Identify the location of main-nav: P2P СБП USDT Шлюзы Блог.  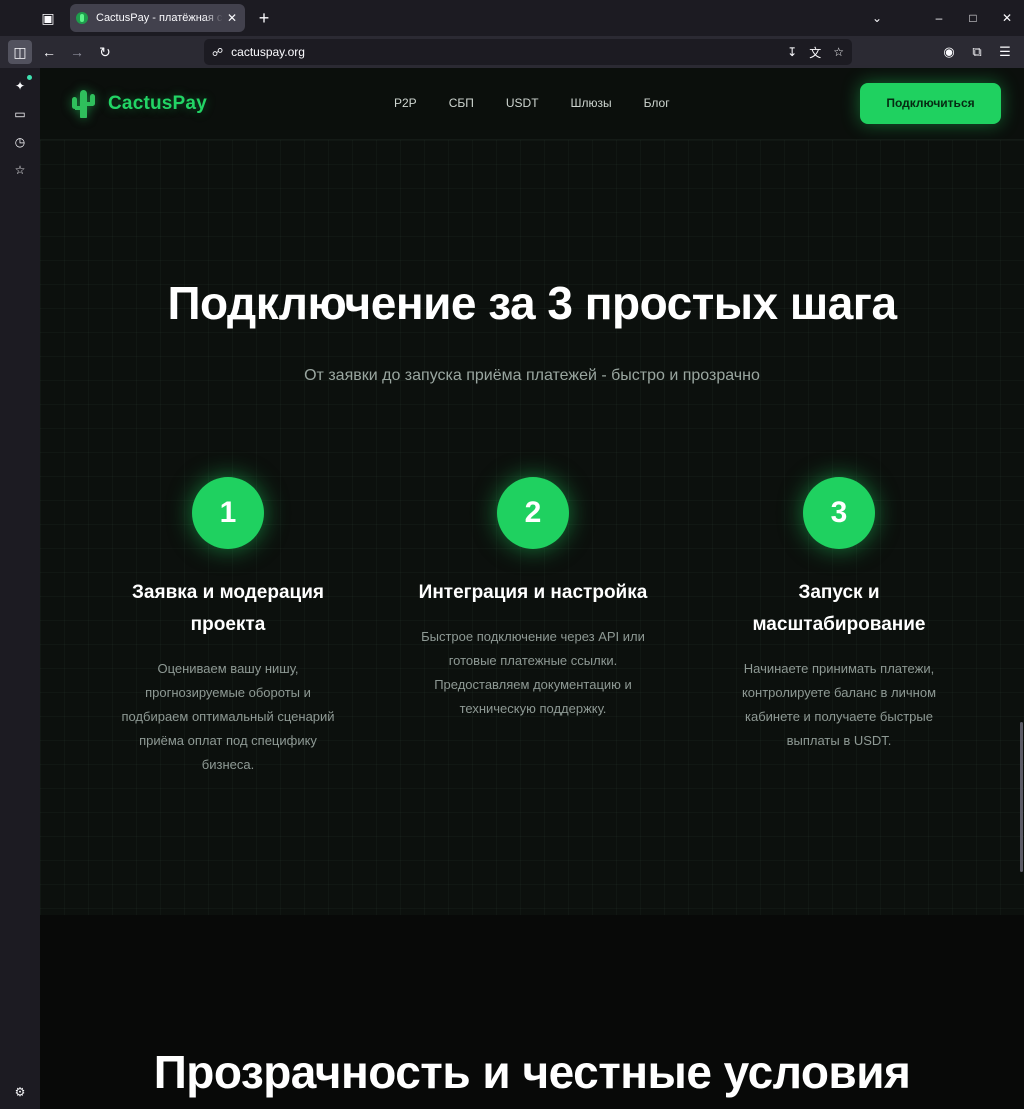
(532, 103).